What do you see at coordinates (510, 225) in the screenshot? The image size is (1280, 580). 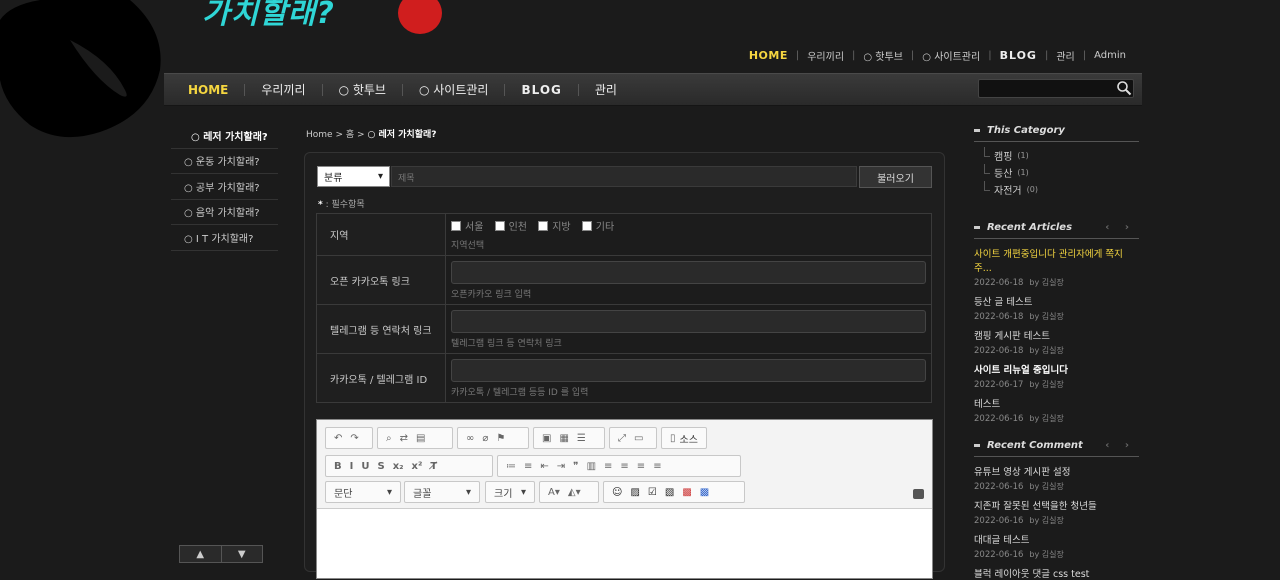 I see `region-option-incheon: 인천` at bounding box center [510, 225].